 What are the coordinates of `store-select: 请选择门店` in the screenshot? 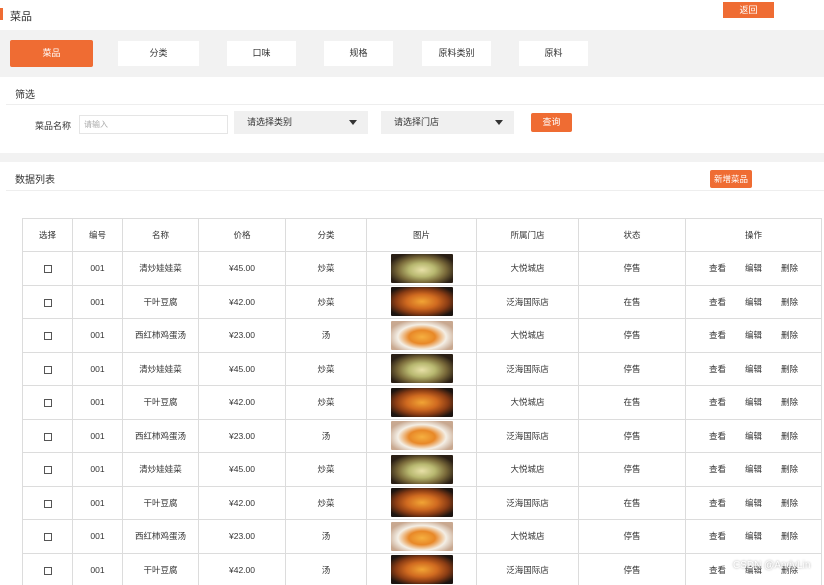 It's located at (447, 122).